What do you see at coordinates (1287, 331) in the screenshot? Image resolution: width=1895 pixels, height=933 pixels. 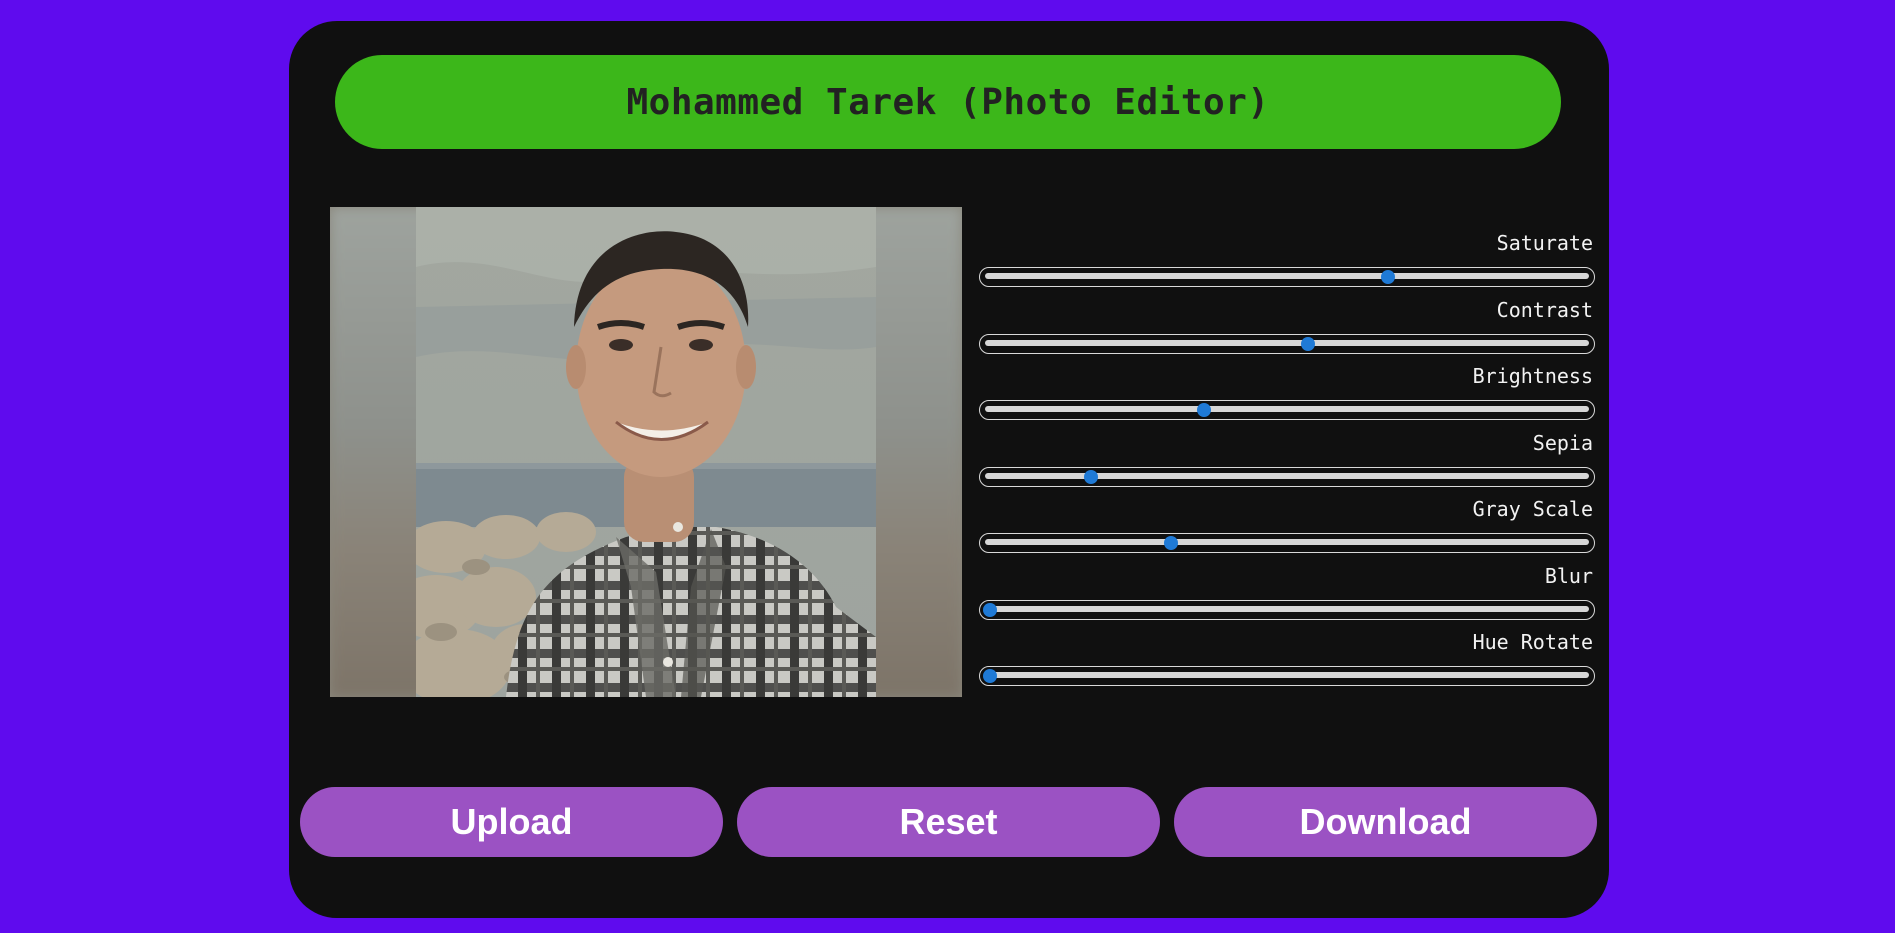 I see `control-contrast: Contrast` at bounding box center [1287, 331].